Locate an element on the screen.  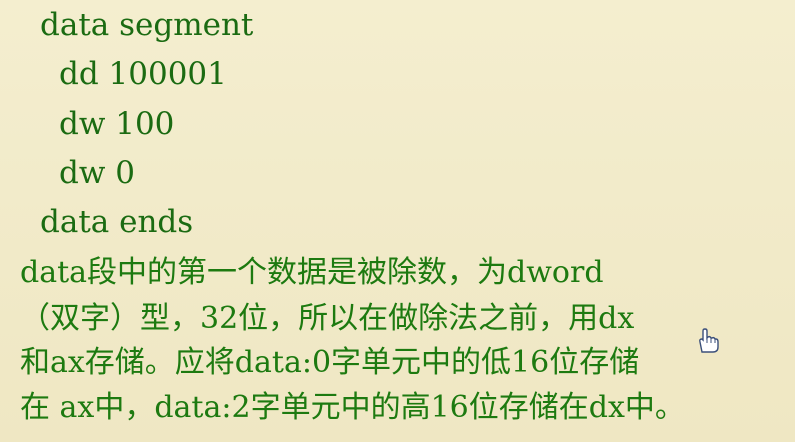
paragraph-line-4: 在 ax中，data:2字单元中的高16位存储在dx中。 is located at coordinates (352, 407).